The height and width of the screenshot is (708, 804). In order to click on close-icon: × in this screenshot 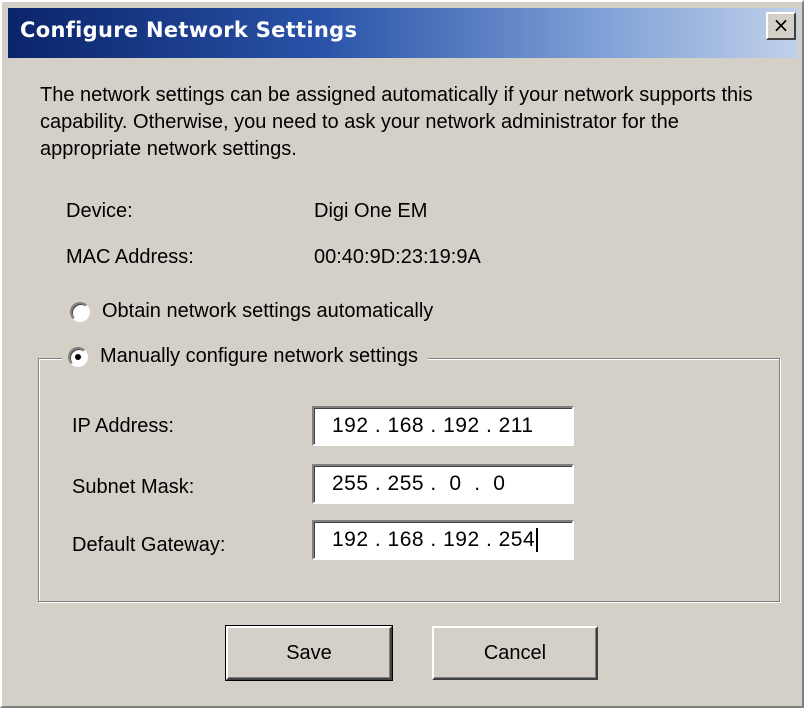, I will do `click(781, 25)`.